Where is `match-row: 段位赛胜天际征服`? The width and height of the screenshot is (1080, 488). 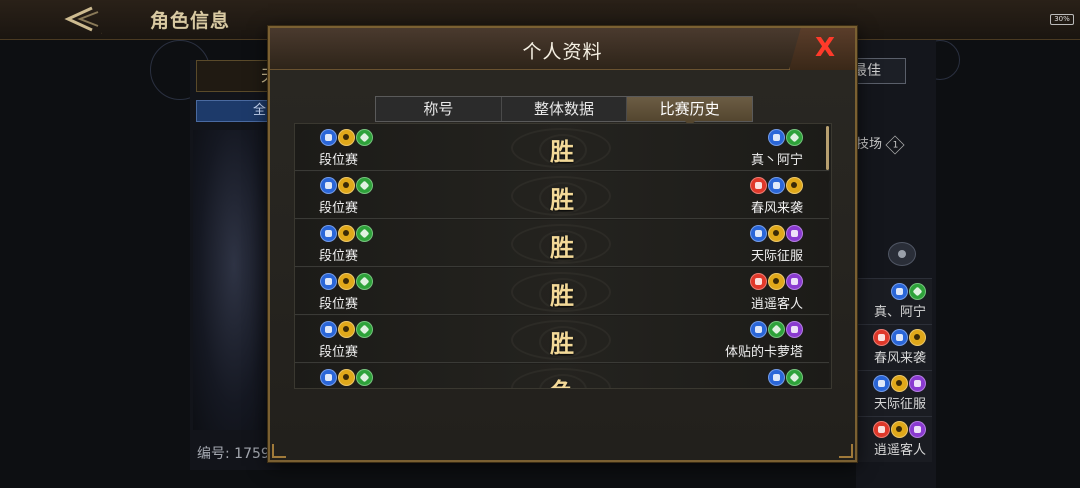 match-row: 段位赛胜天际征服 is located at coordinates (562, 243).